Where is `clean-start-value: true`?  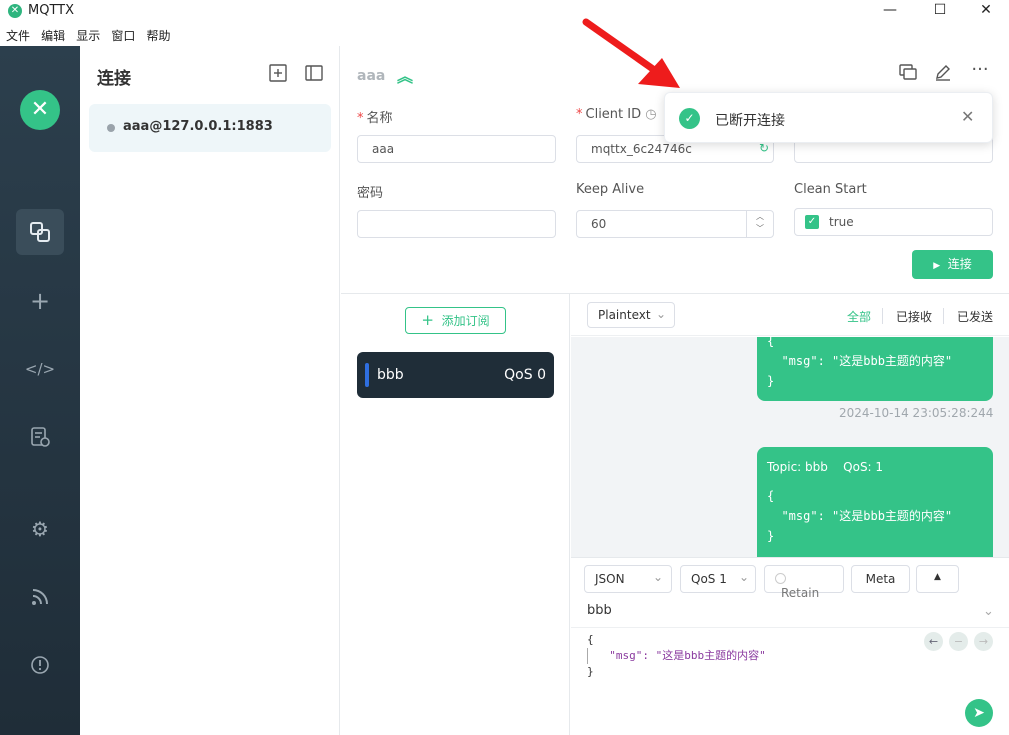 clean-start-value: true is located at coordinates (841, 222).